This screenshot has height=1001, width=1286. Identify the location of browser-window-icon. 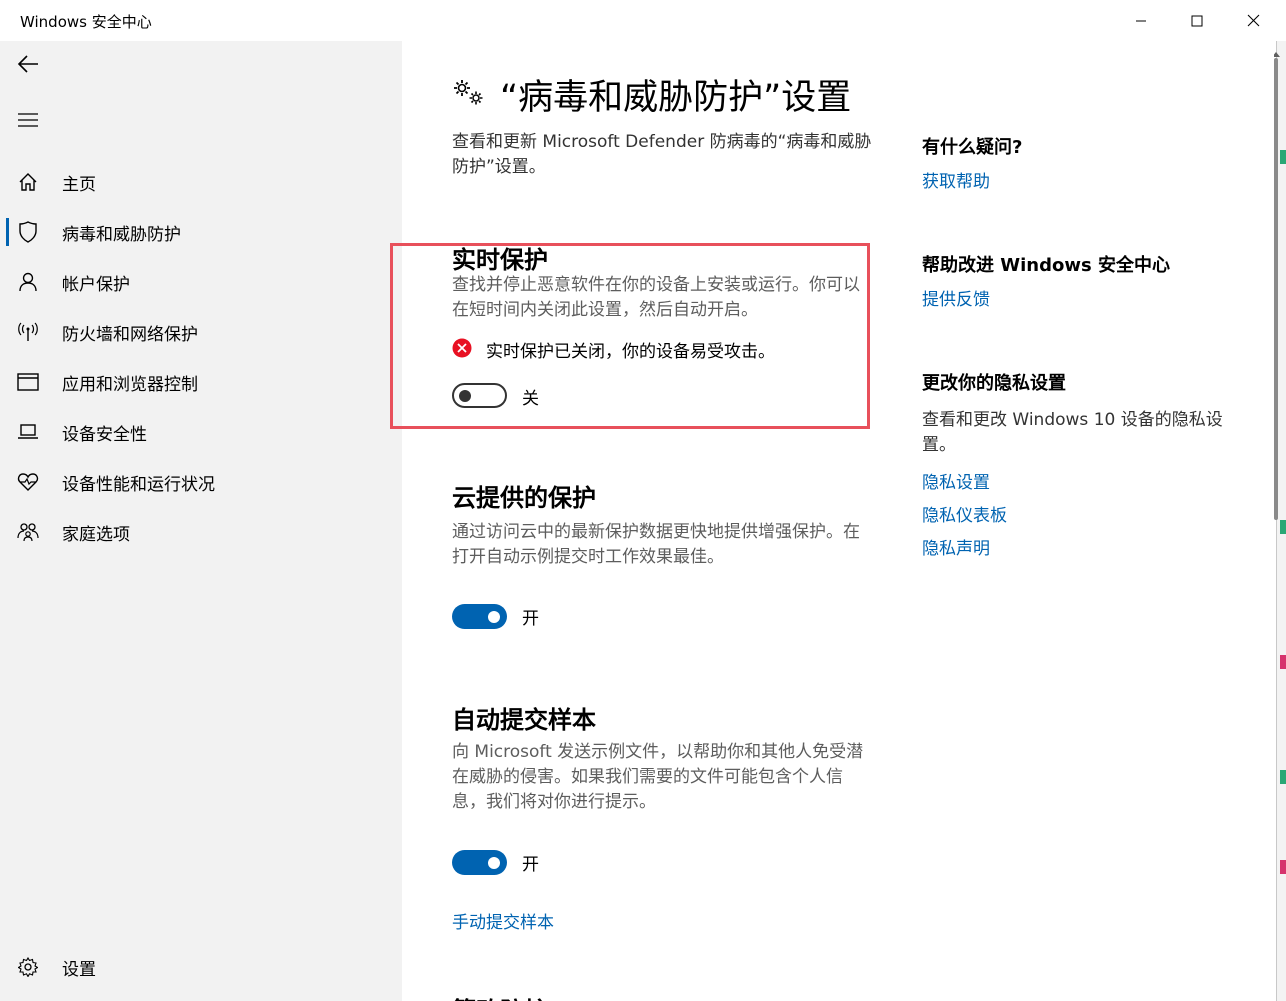
(28, 382).